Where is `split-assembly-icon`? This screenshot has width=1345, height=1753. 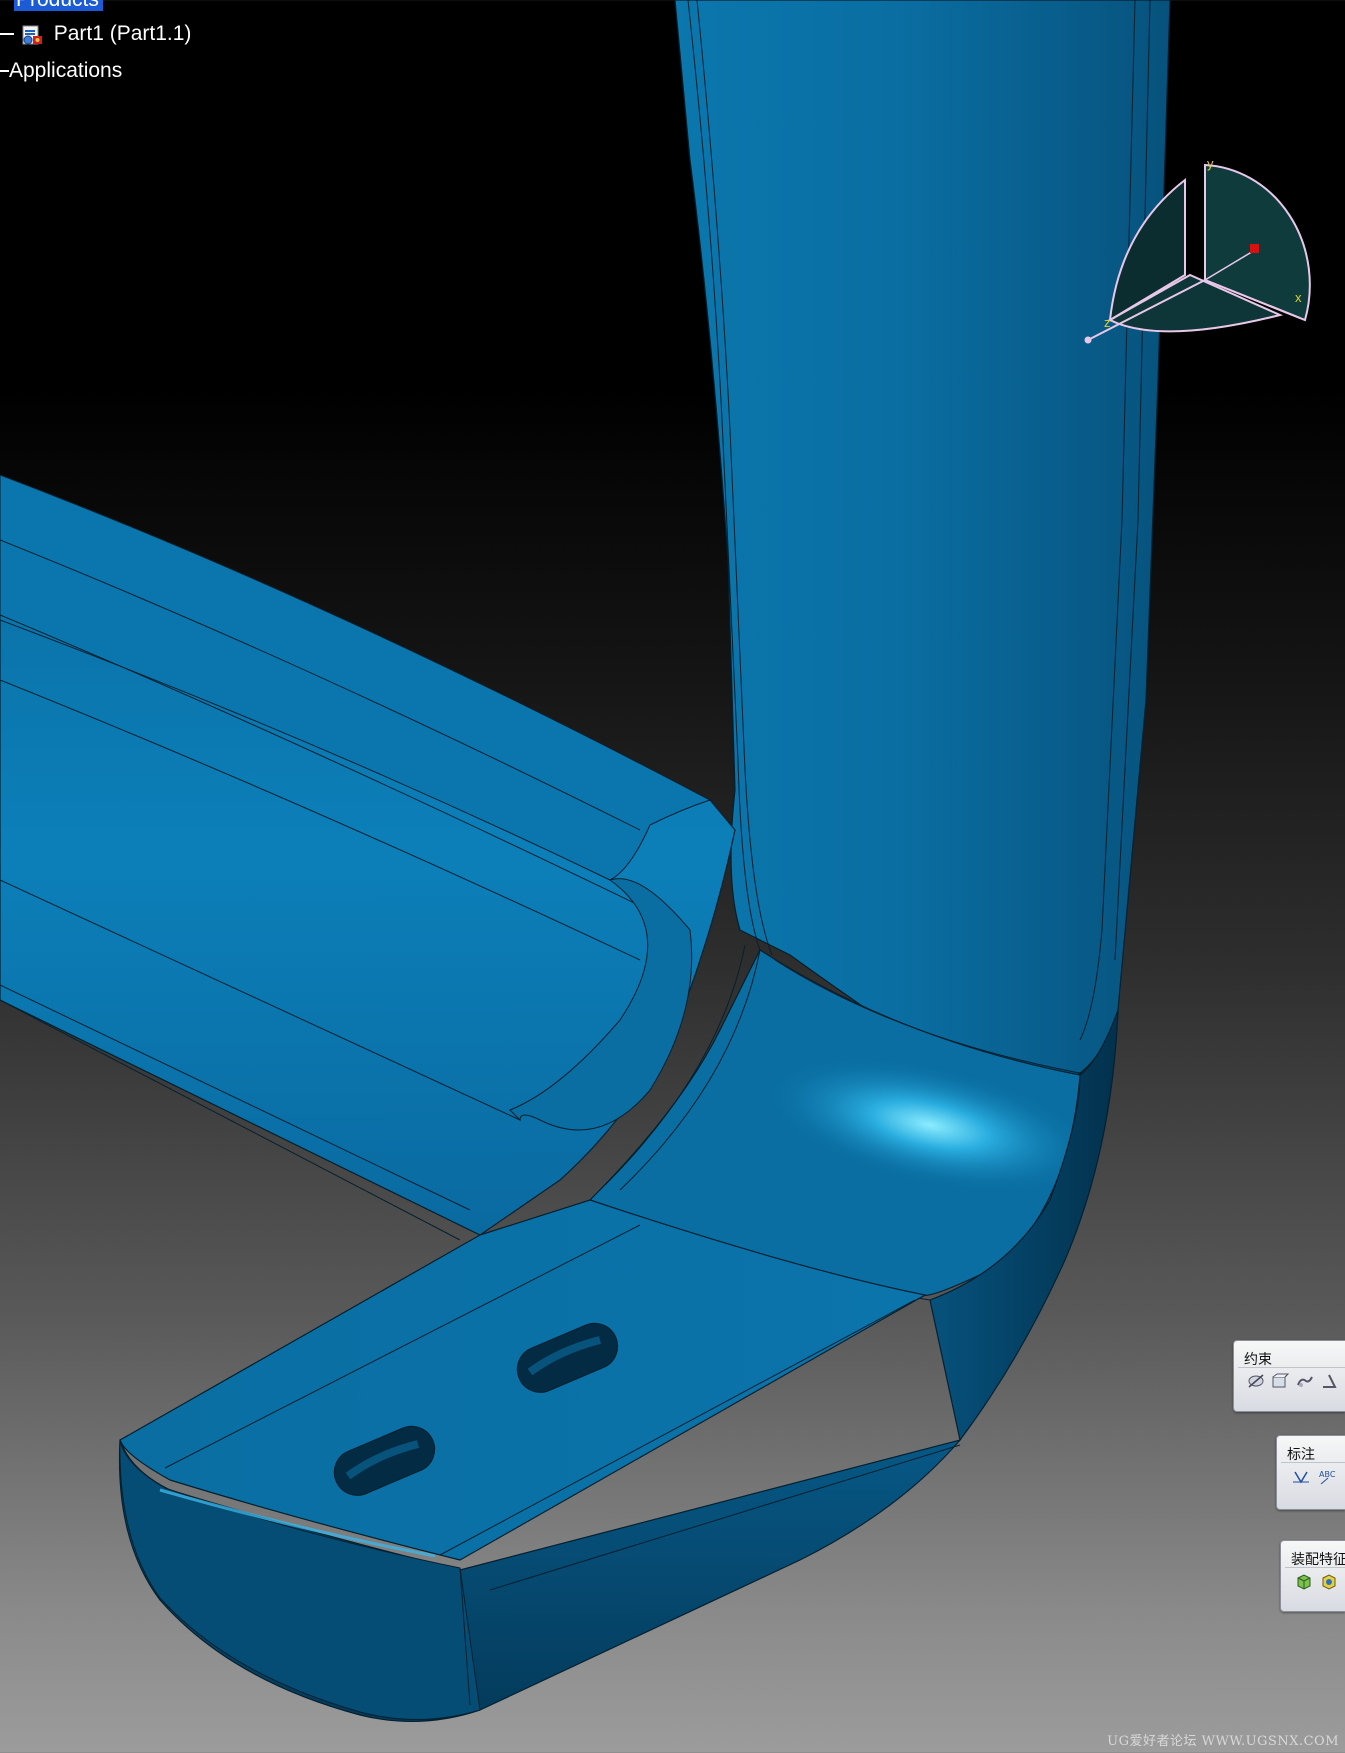 split-assembly-icon is located at coordinates (1303, 1581).